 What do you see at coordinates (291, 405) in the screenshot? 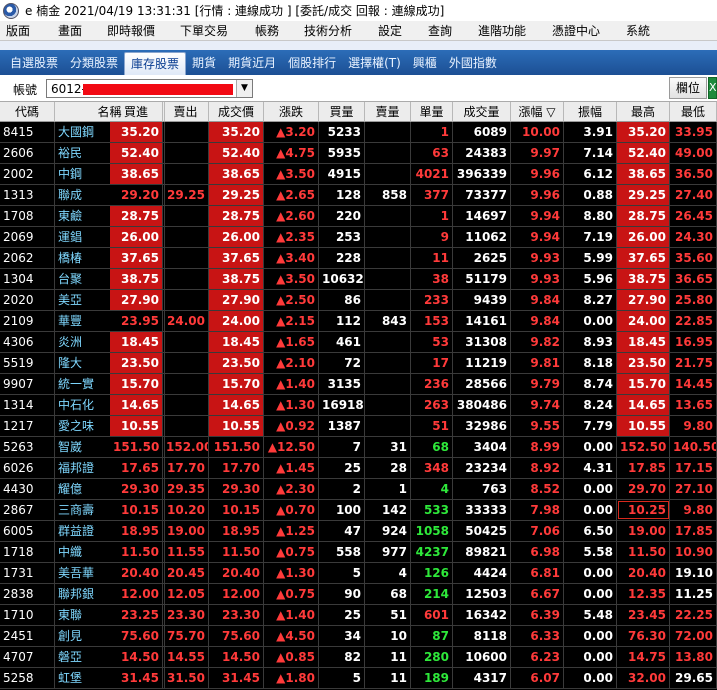
I see `cell-change: ▲1.30` at bounding box center [291, 405].